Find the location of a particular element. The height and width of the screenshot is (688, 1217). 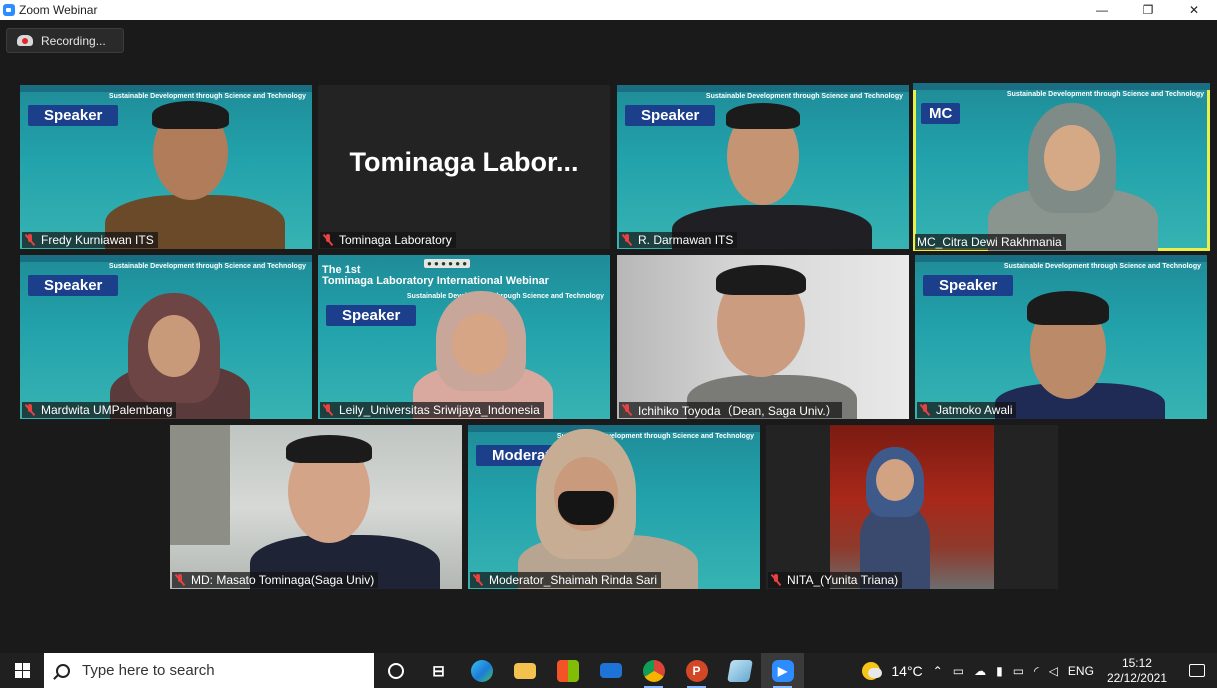

weather-temperature: 14°C is located at coordinates (906, 671).